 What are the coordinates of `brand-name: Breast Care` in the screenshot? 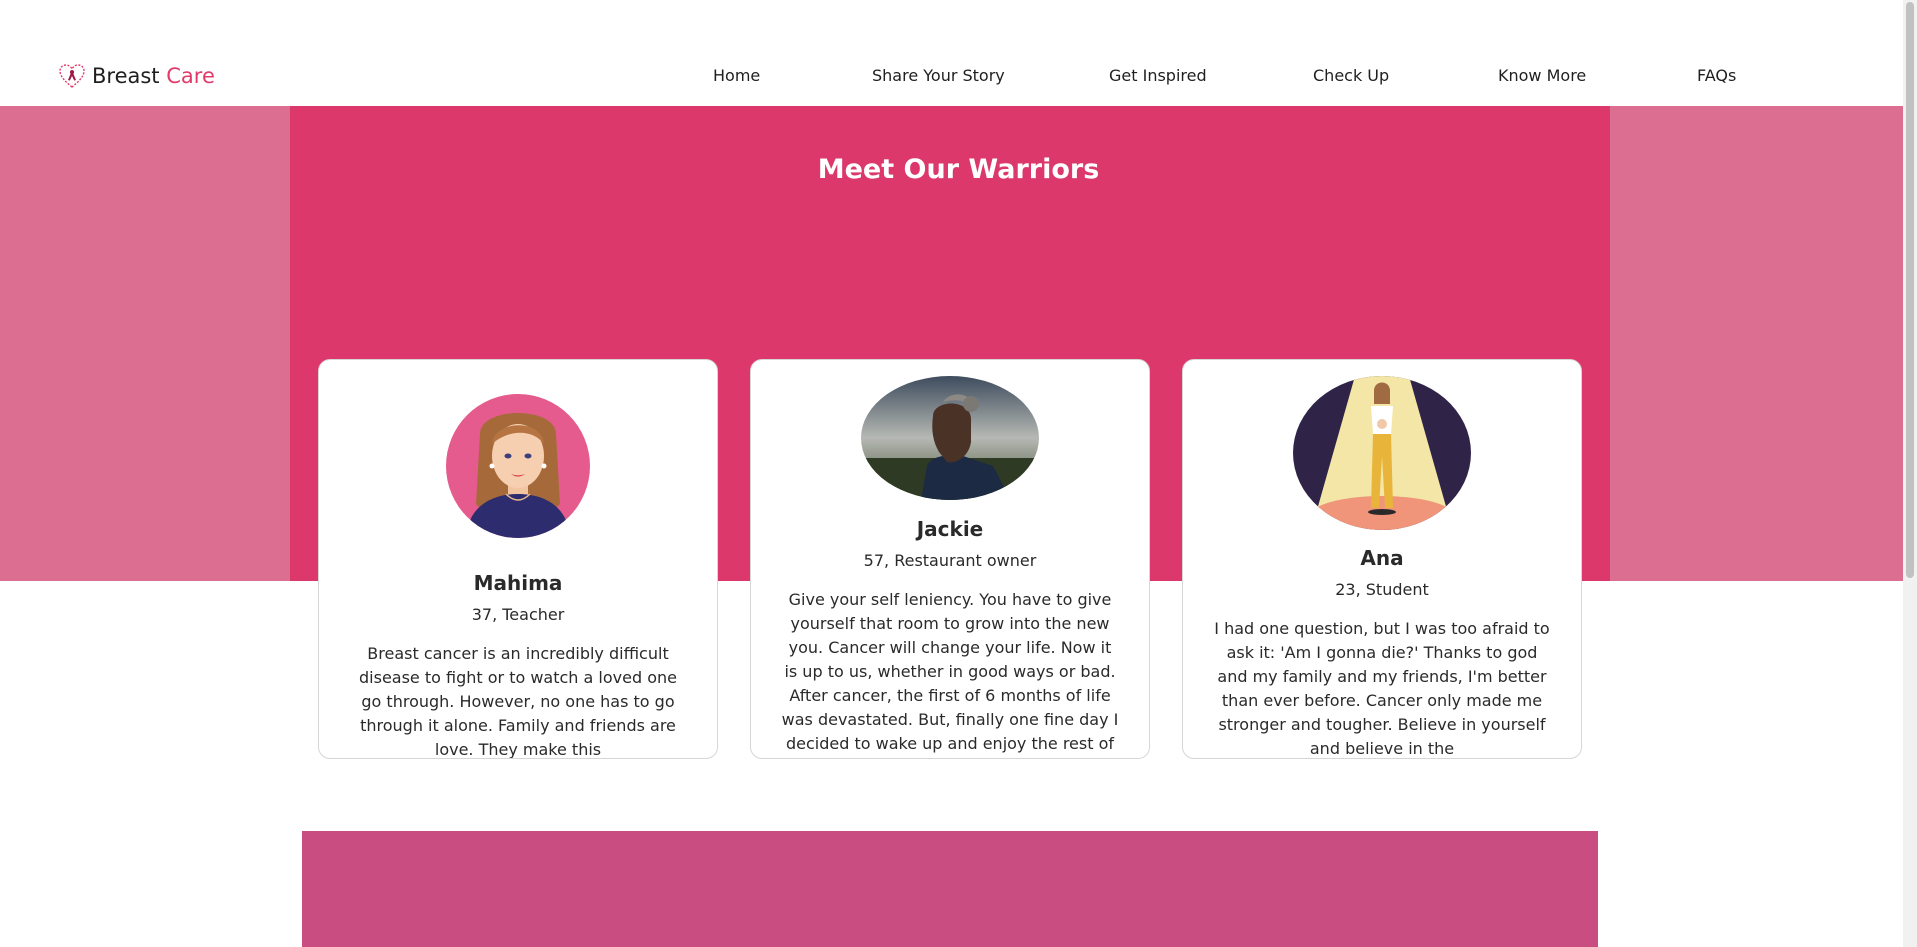 It's located at (153, 76).